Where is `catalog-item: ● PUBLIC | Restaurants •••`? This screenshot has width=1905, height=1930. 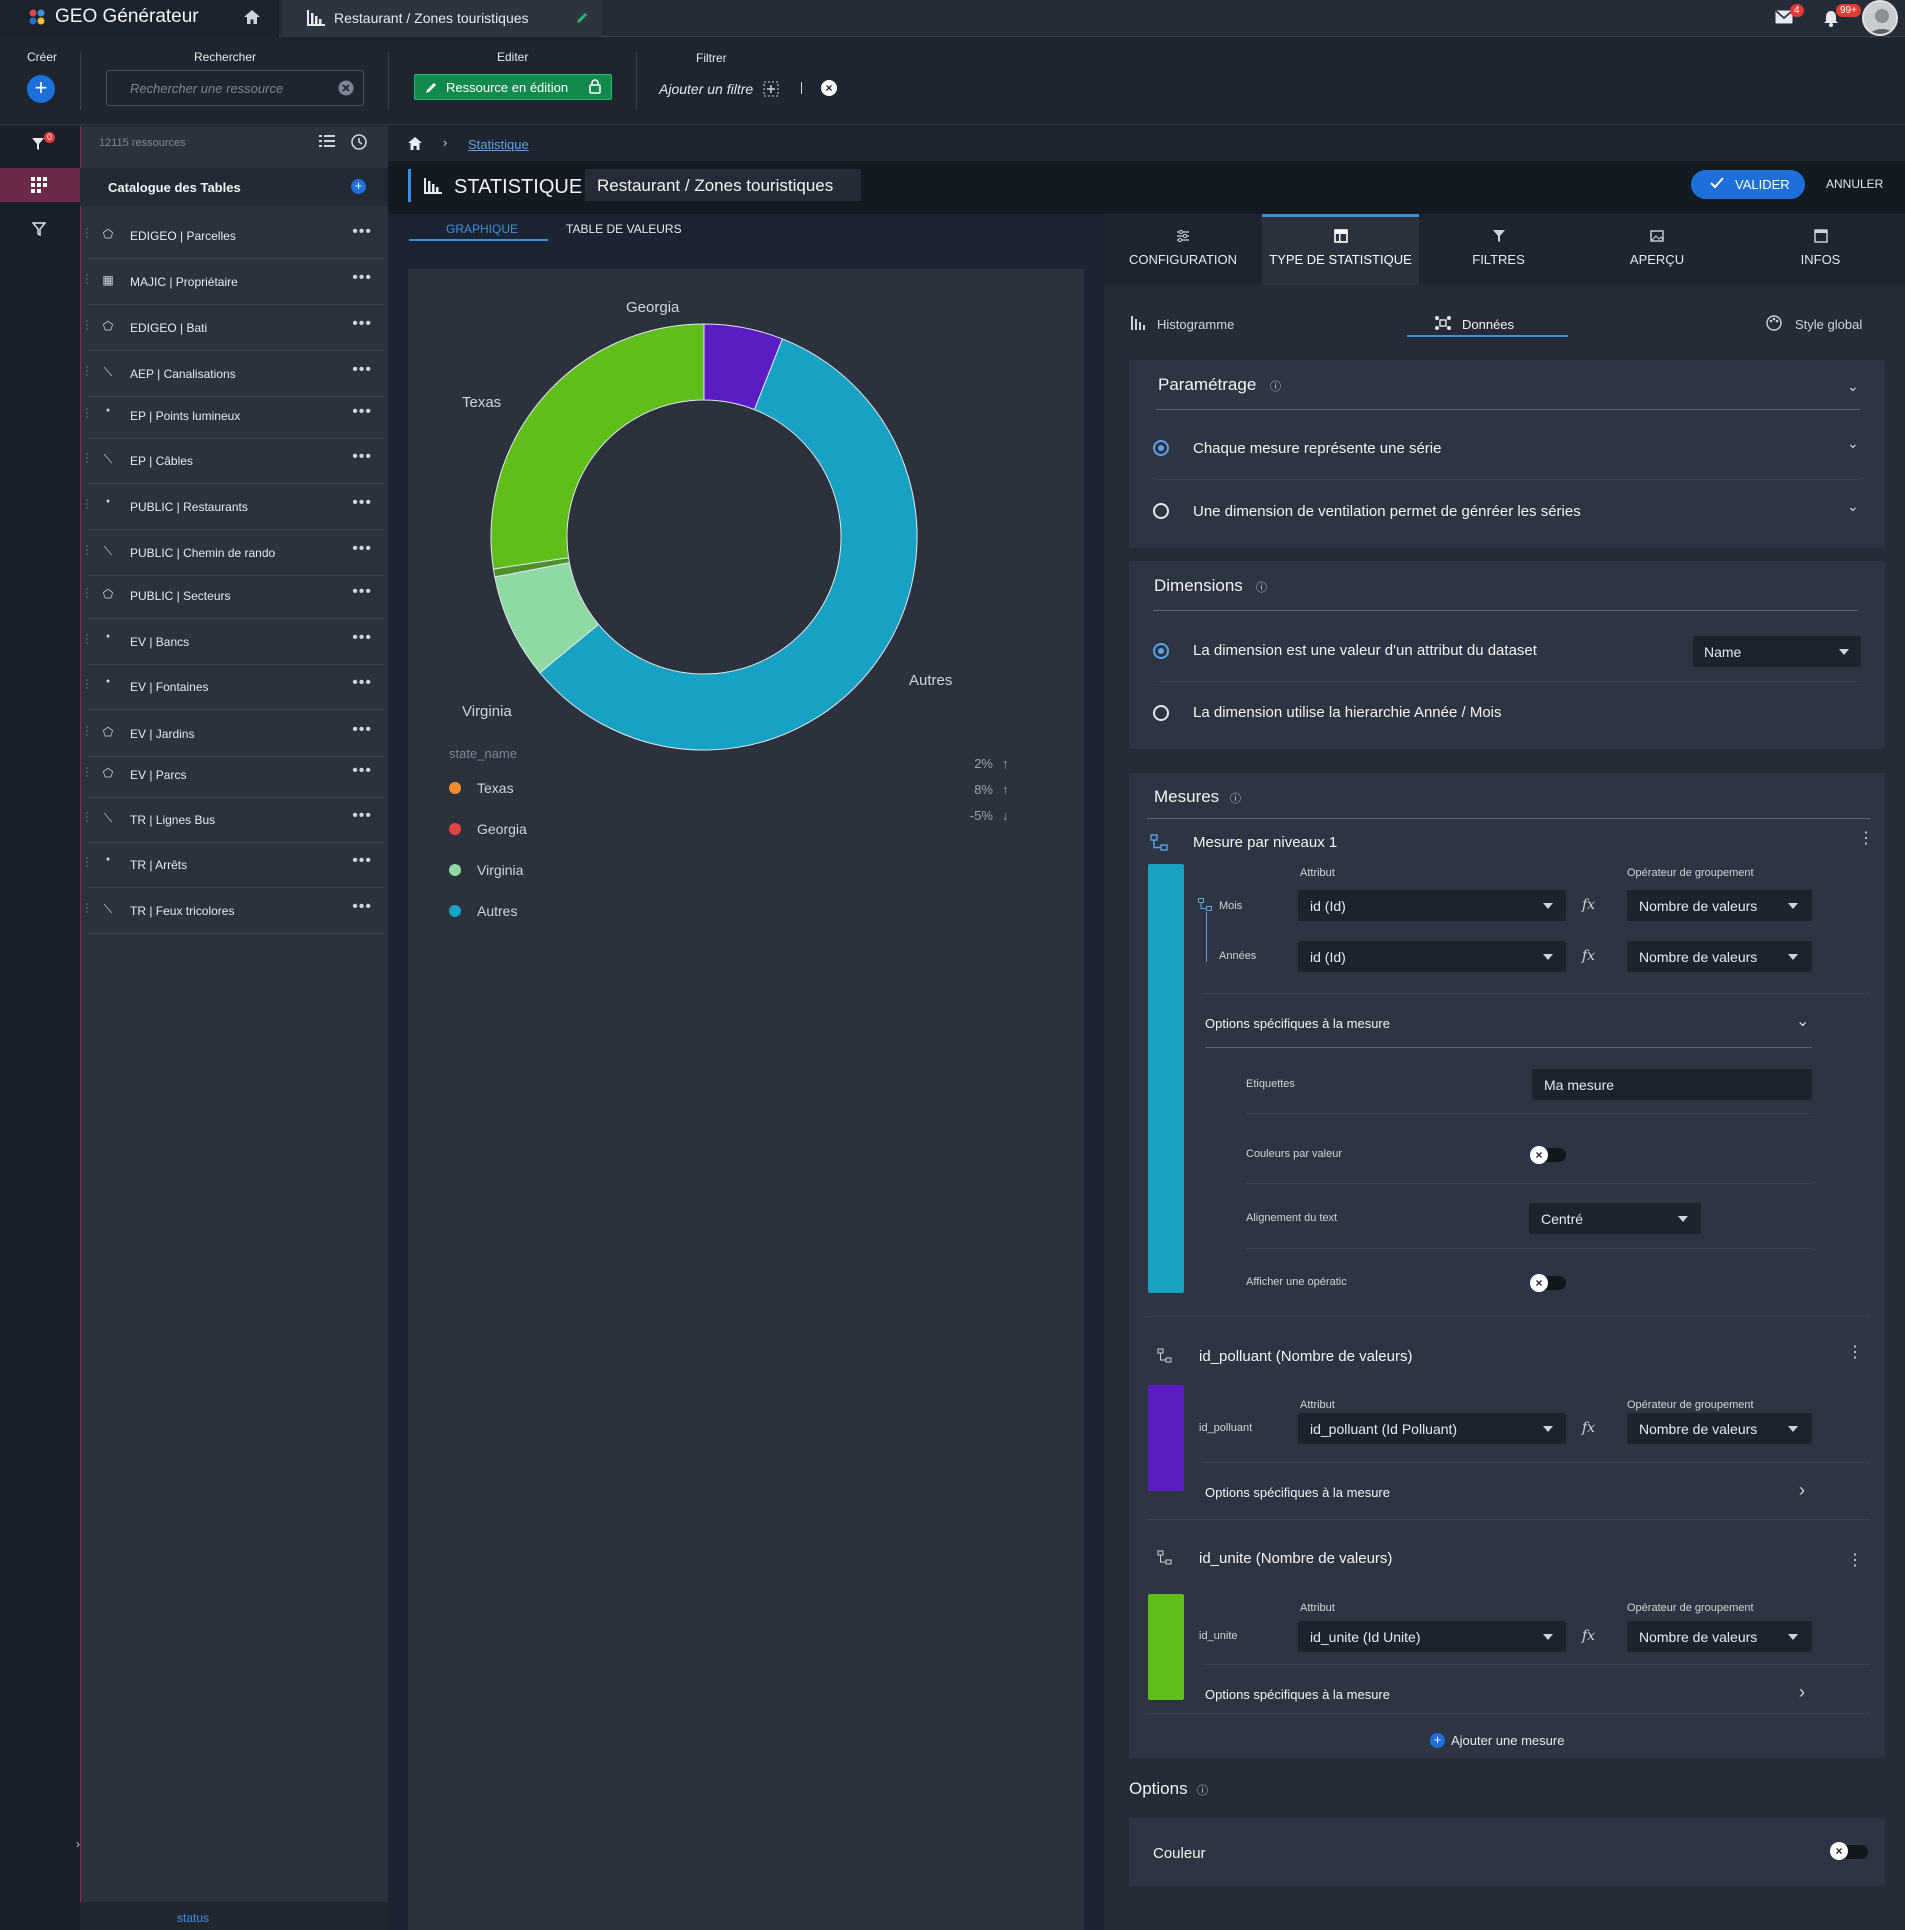 catalog-item: ● PUBLIC | Restaurants ••• is located at coordinates (234, 507).